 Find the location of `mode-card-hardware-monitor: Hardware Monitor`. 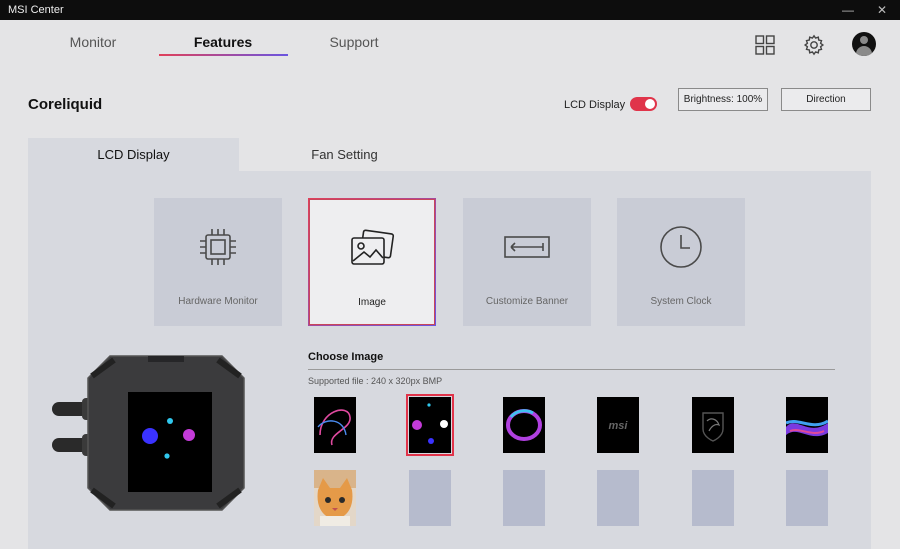

mode-card-hardware-monitor: Hardware Monitor is located at coordinates (218, 262).